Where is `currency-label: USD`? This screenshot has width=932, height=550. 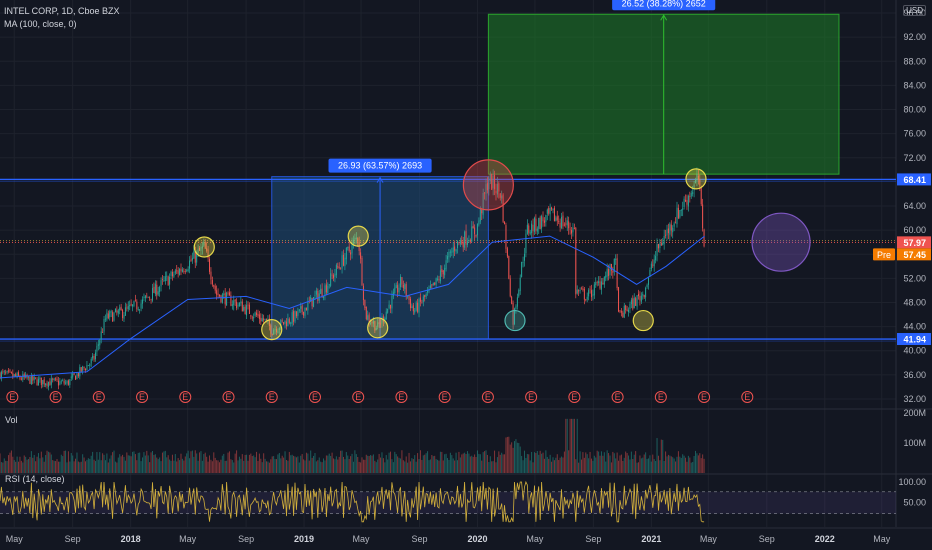
currency-label: USD is located at coordinates (914, 10).